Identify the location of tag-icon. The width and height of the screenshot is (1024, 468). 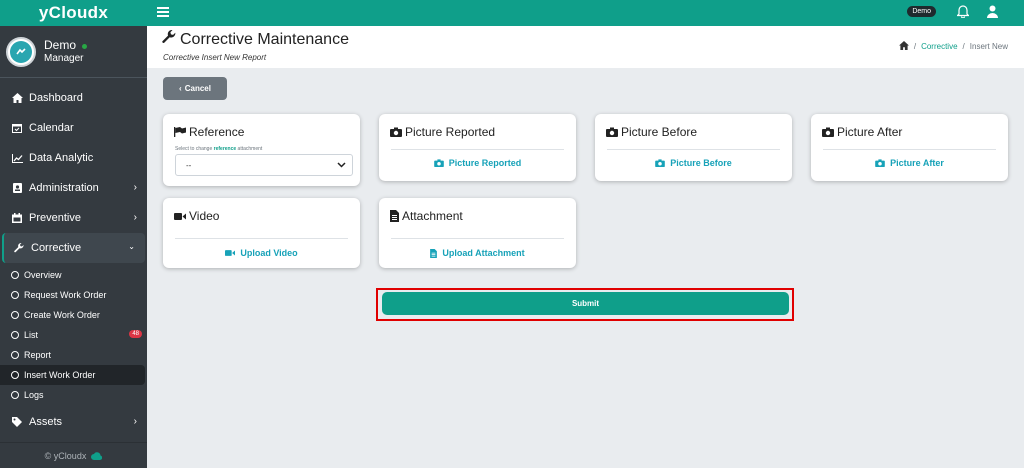
(17, 422).